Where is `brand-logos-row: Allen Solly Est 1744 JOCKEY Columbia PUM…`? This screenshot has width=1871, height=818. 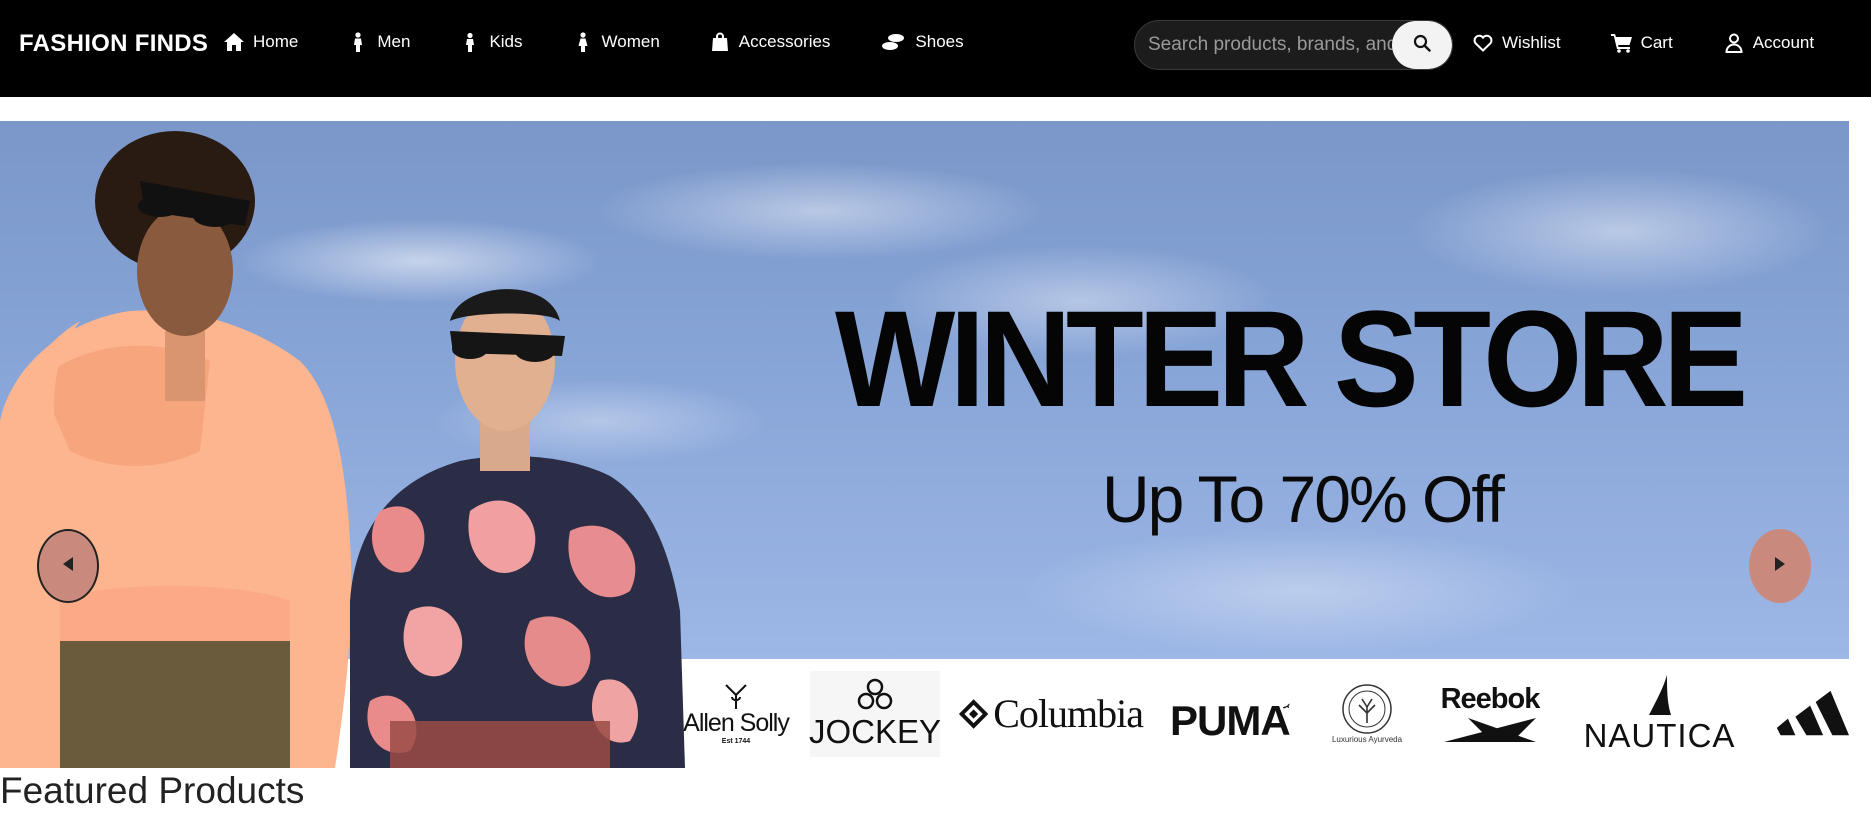 brand-logos-row: Allen Solly Est 1744 JOCKEY Columbia PUM… is located at coordinates (924, 713).